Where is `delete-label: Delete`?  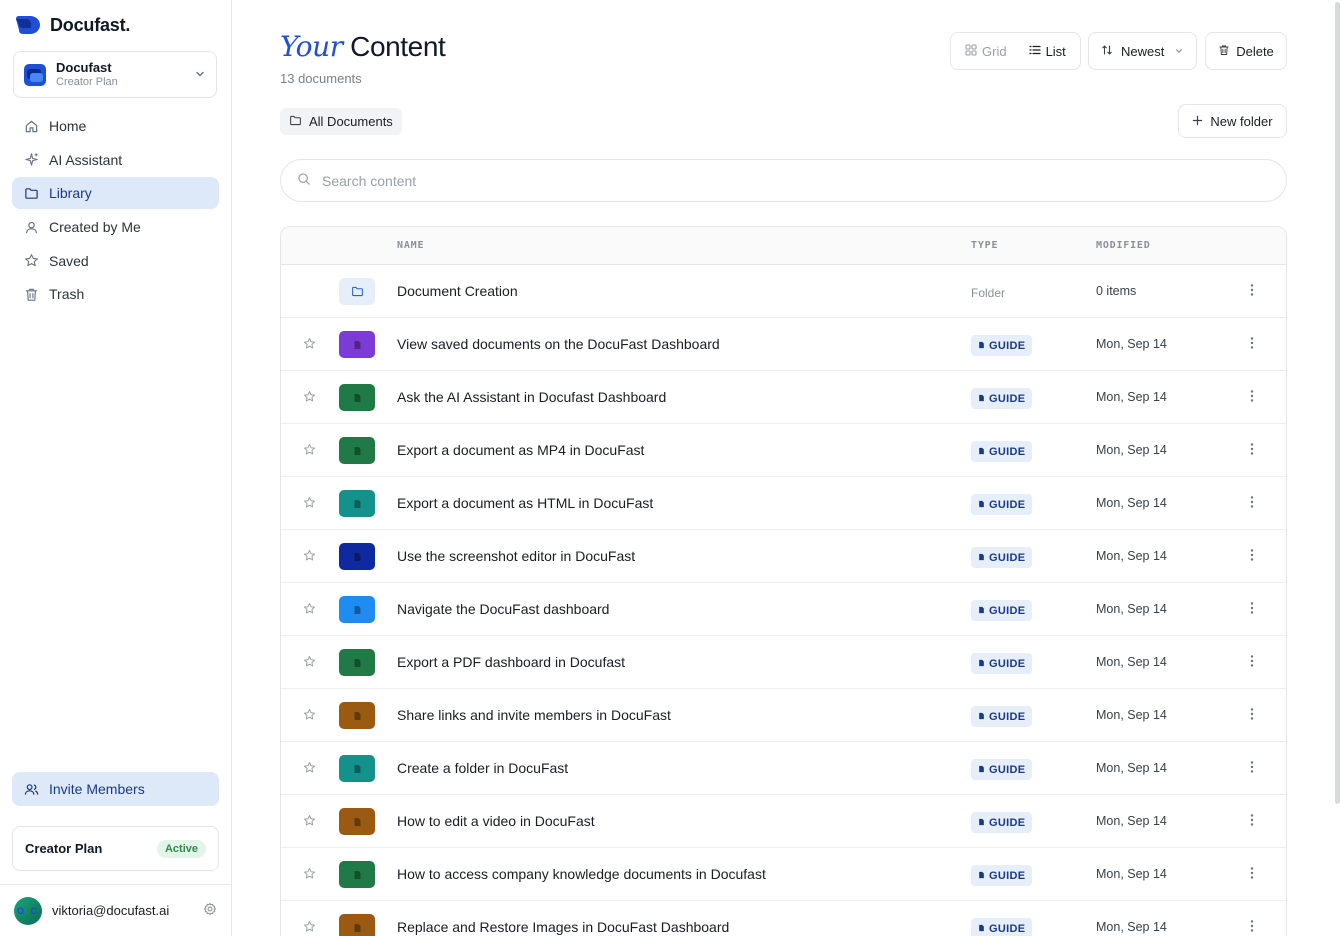
delete-label: Delete is located at coordinates (1255, 51).